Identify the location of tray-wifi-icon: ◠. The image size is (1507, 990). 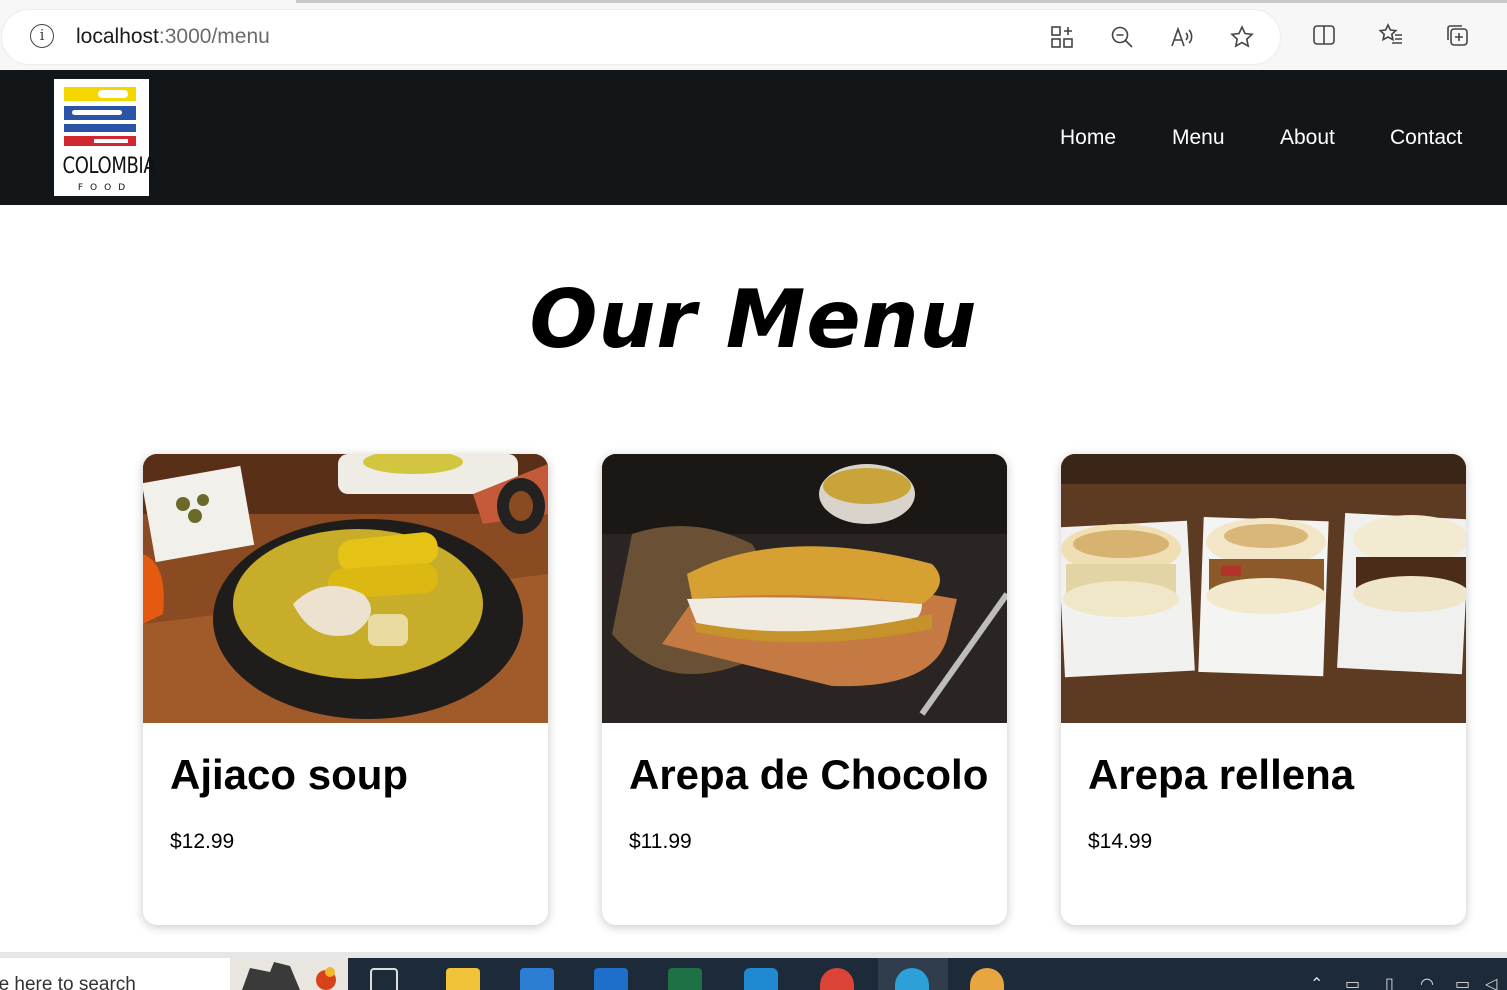
(1427, 983).